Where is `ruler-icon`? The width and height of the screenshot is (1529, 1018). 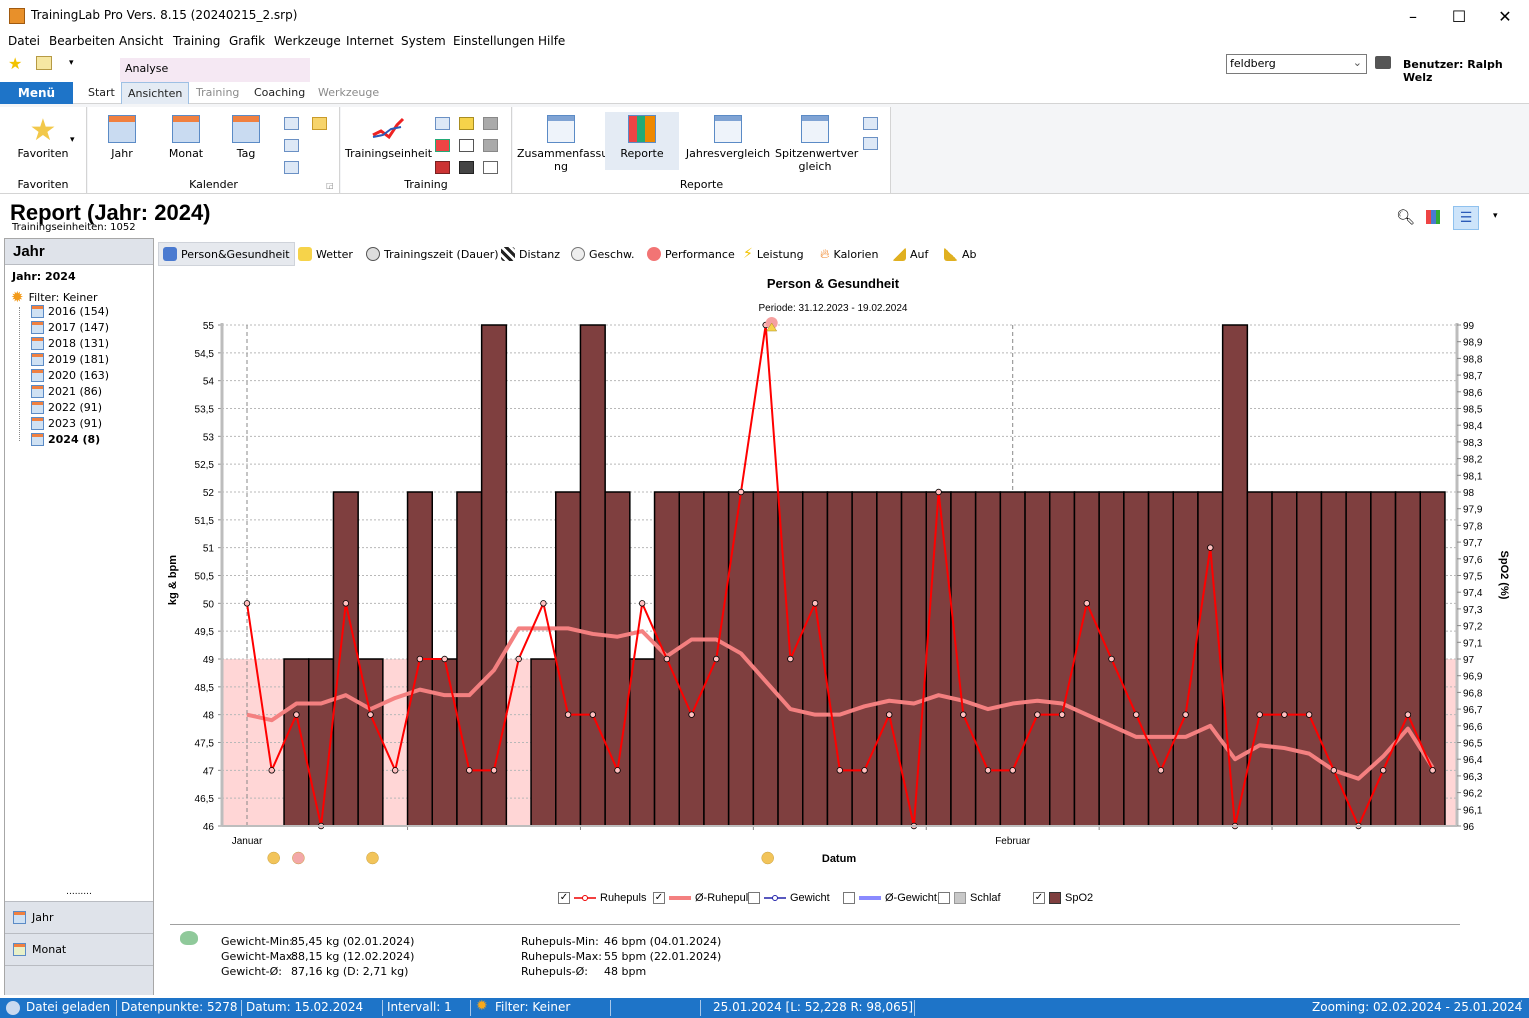
ruler-icon is located at coordinates (466, 123).